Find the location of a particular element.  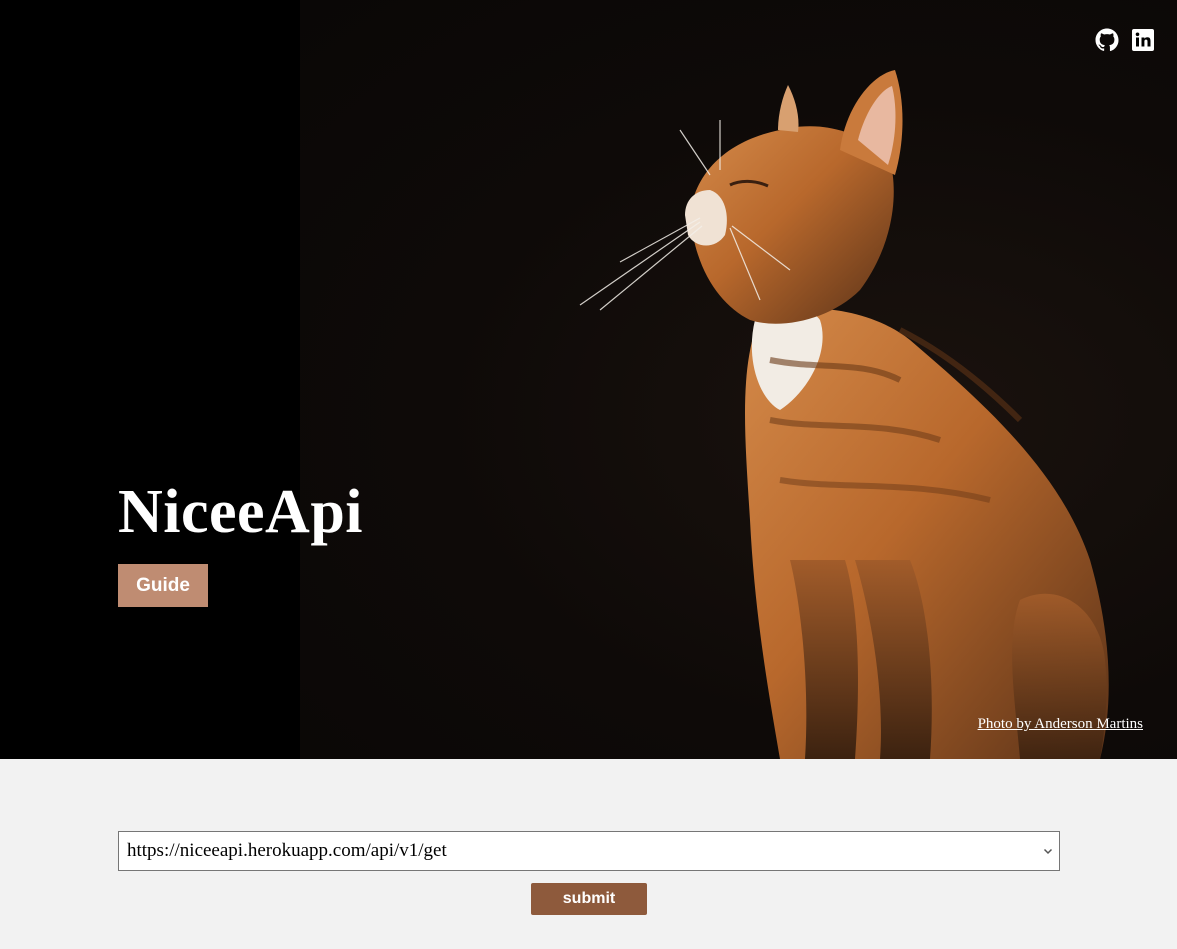

social-links is located at coordinates (1125, 40).